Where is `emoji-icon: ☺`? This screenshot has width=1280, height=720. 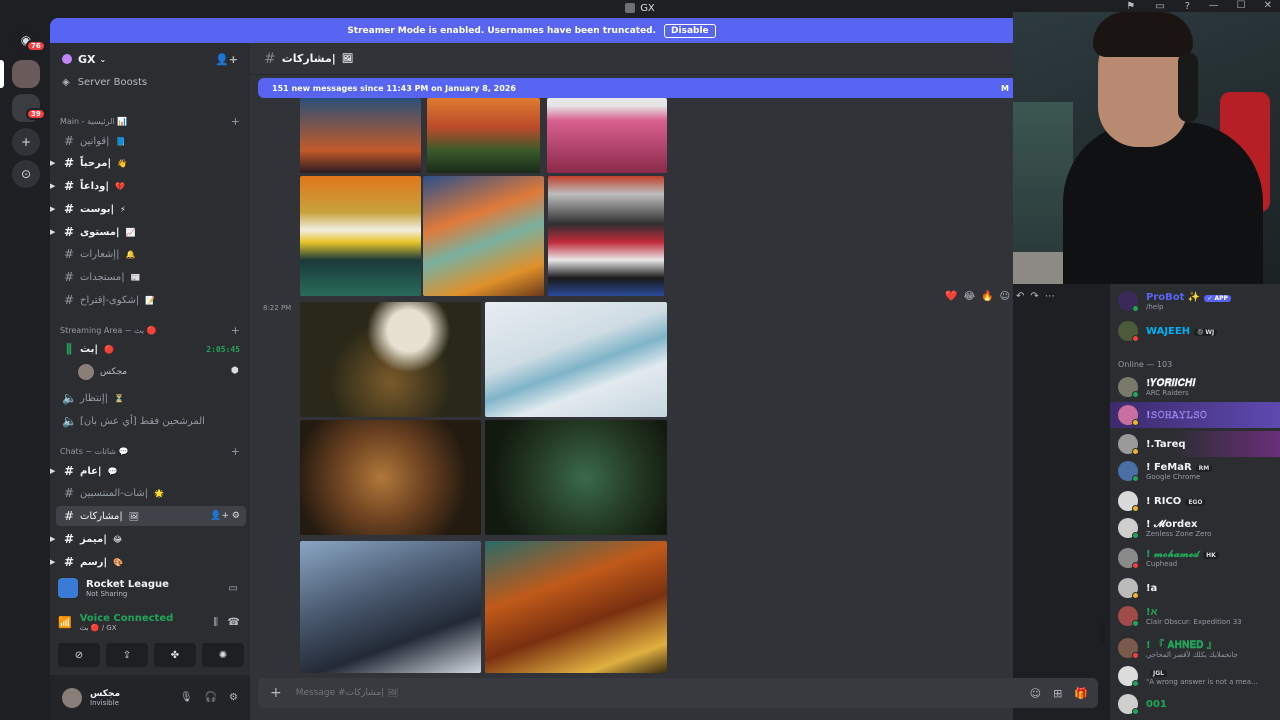
emoji-icon: ☺ is located at coordinates (1035, 693).